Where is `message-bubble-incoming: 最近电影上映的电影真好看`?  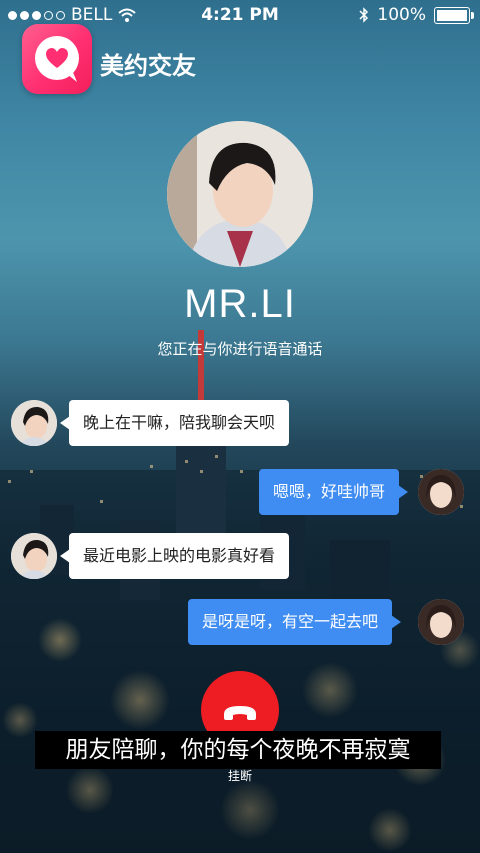
message-bubble-incoming: 最近电影上映的电影真好看 is located at coordinates (174, 556).